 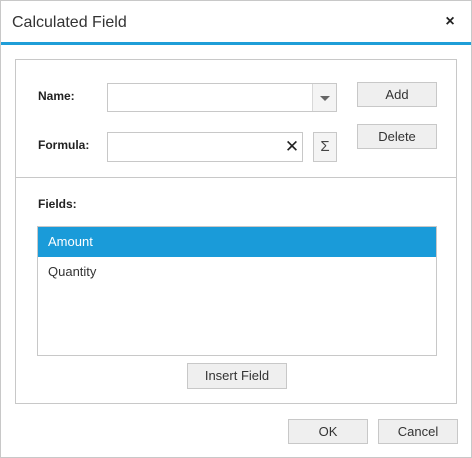 I want to click on formula-label: Formula:, so click(x=64, y=145).